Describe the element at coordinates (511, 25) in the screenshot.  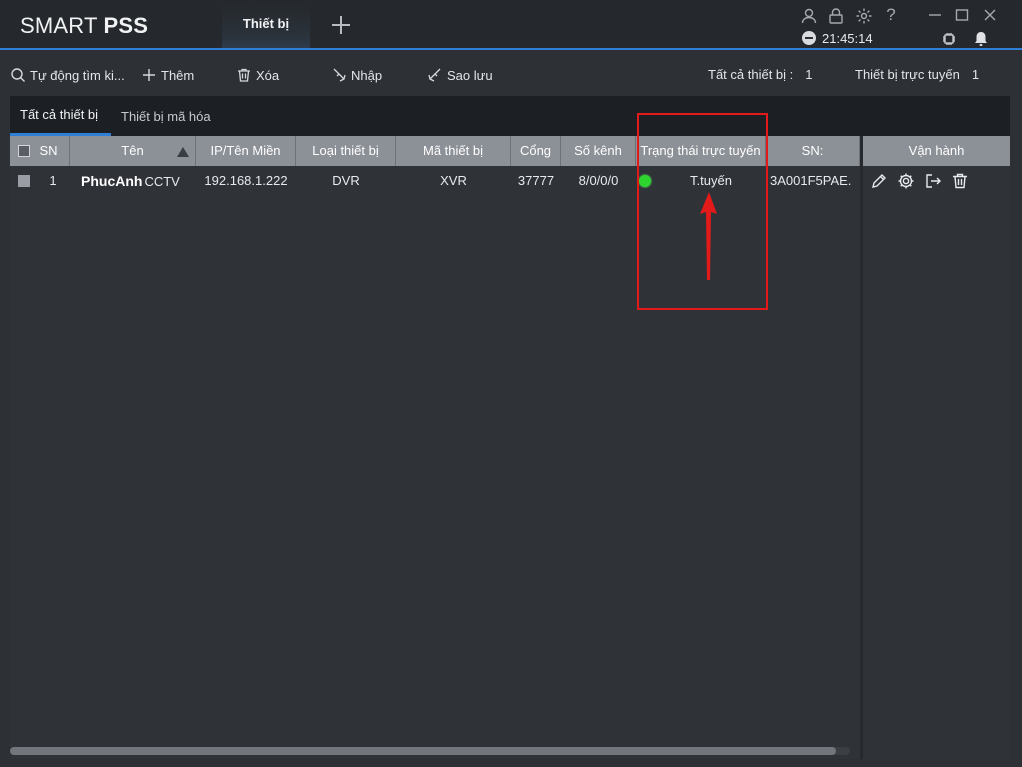
I see `title-bar: SMART PSS Thiết bị ? 21:45:14` at that location.